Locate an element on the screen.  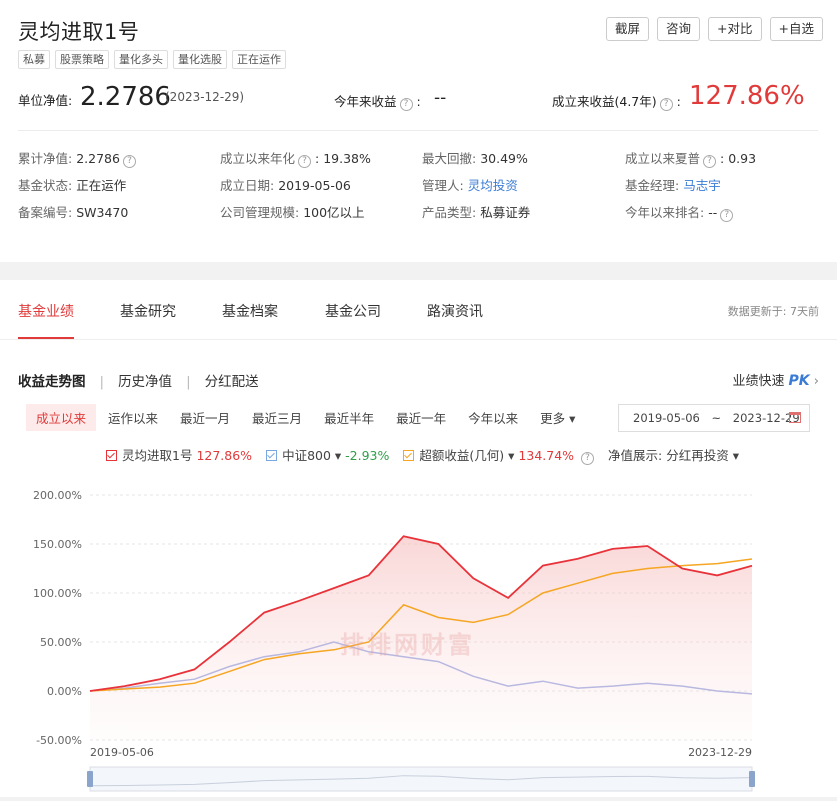
info-key: 最大回撤: is located at coordinates (449, 158).